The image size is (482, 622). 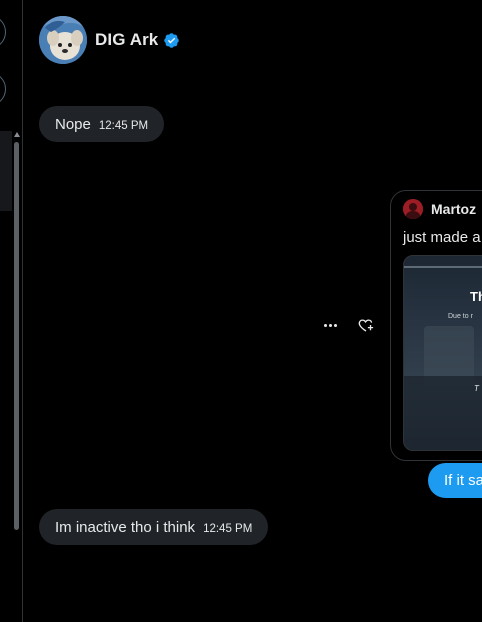 What do you see at coordinates (11, 311) in the screenshot?
I see `left-rail` at bounding box center [11, 311].